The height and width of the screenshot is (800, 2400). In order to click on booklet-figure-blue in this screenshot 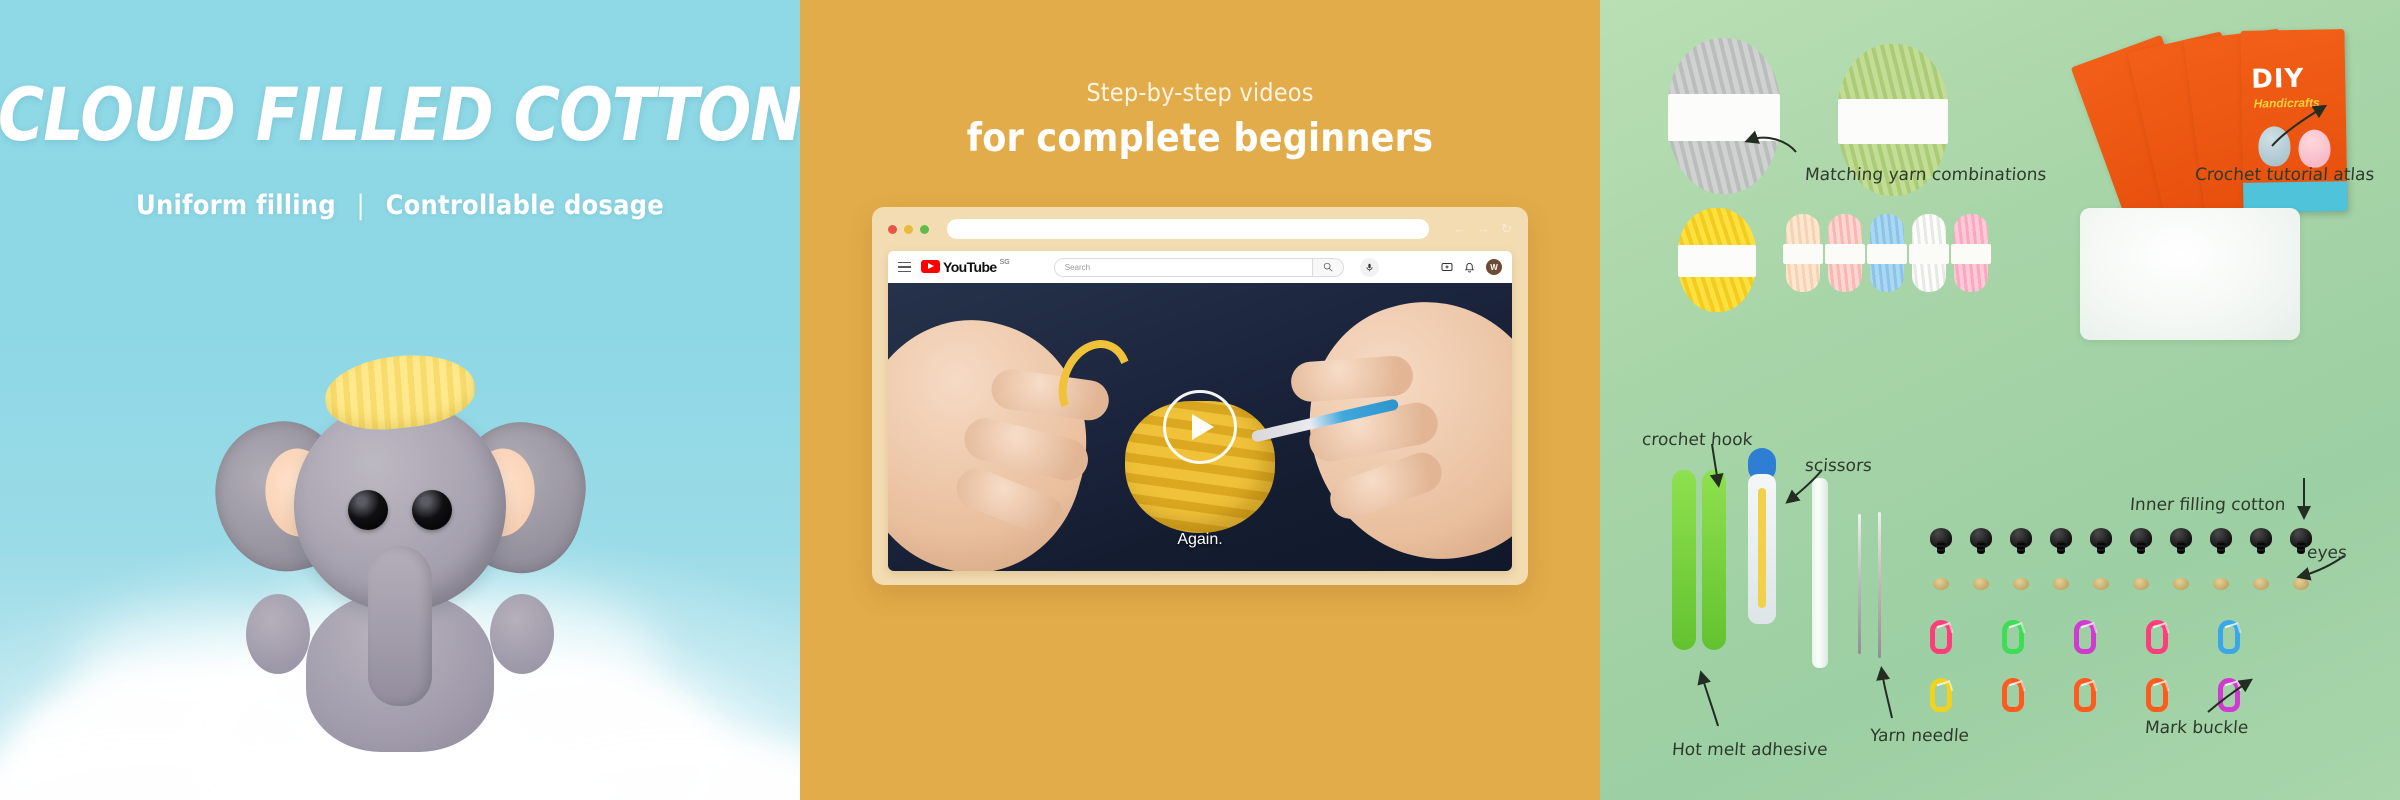, I will do `click(2274, 146)`.